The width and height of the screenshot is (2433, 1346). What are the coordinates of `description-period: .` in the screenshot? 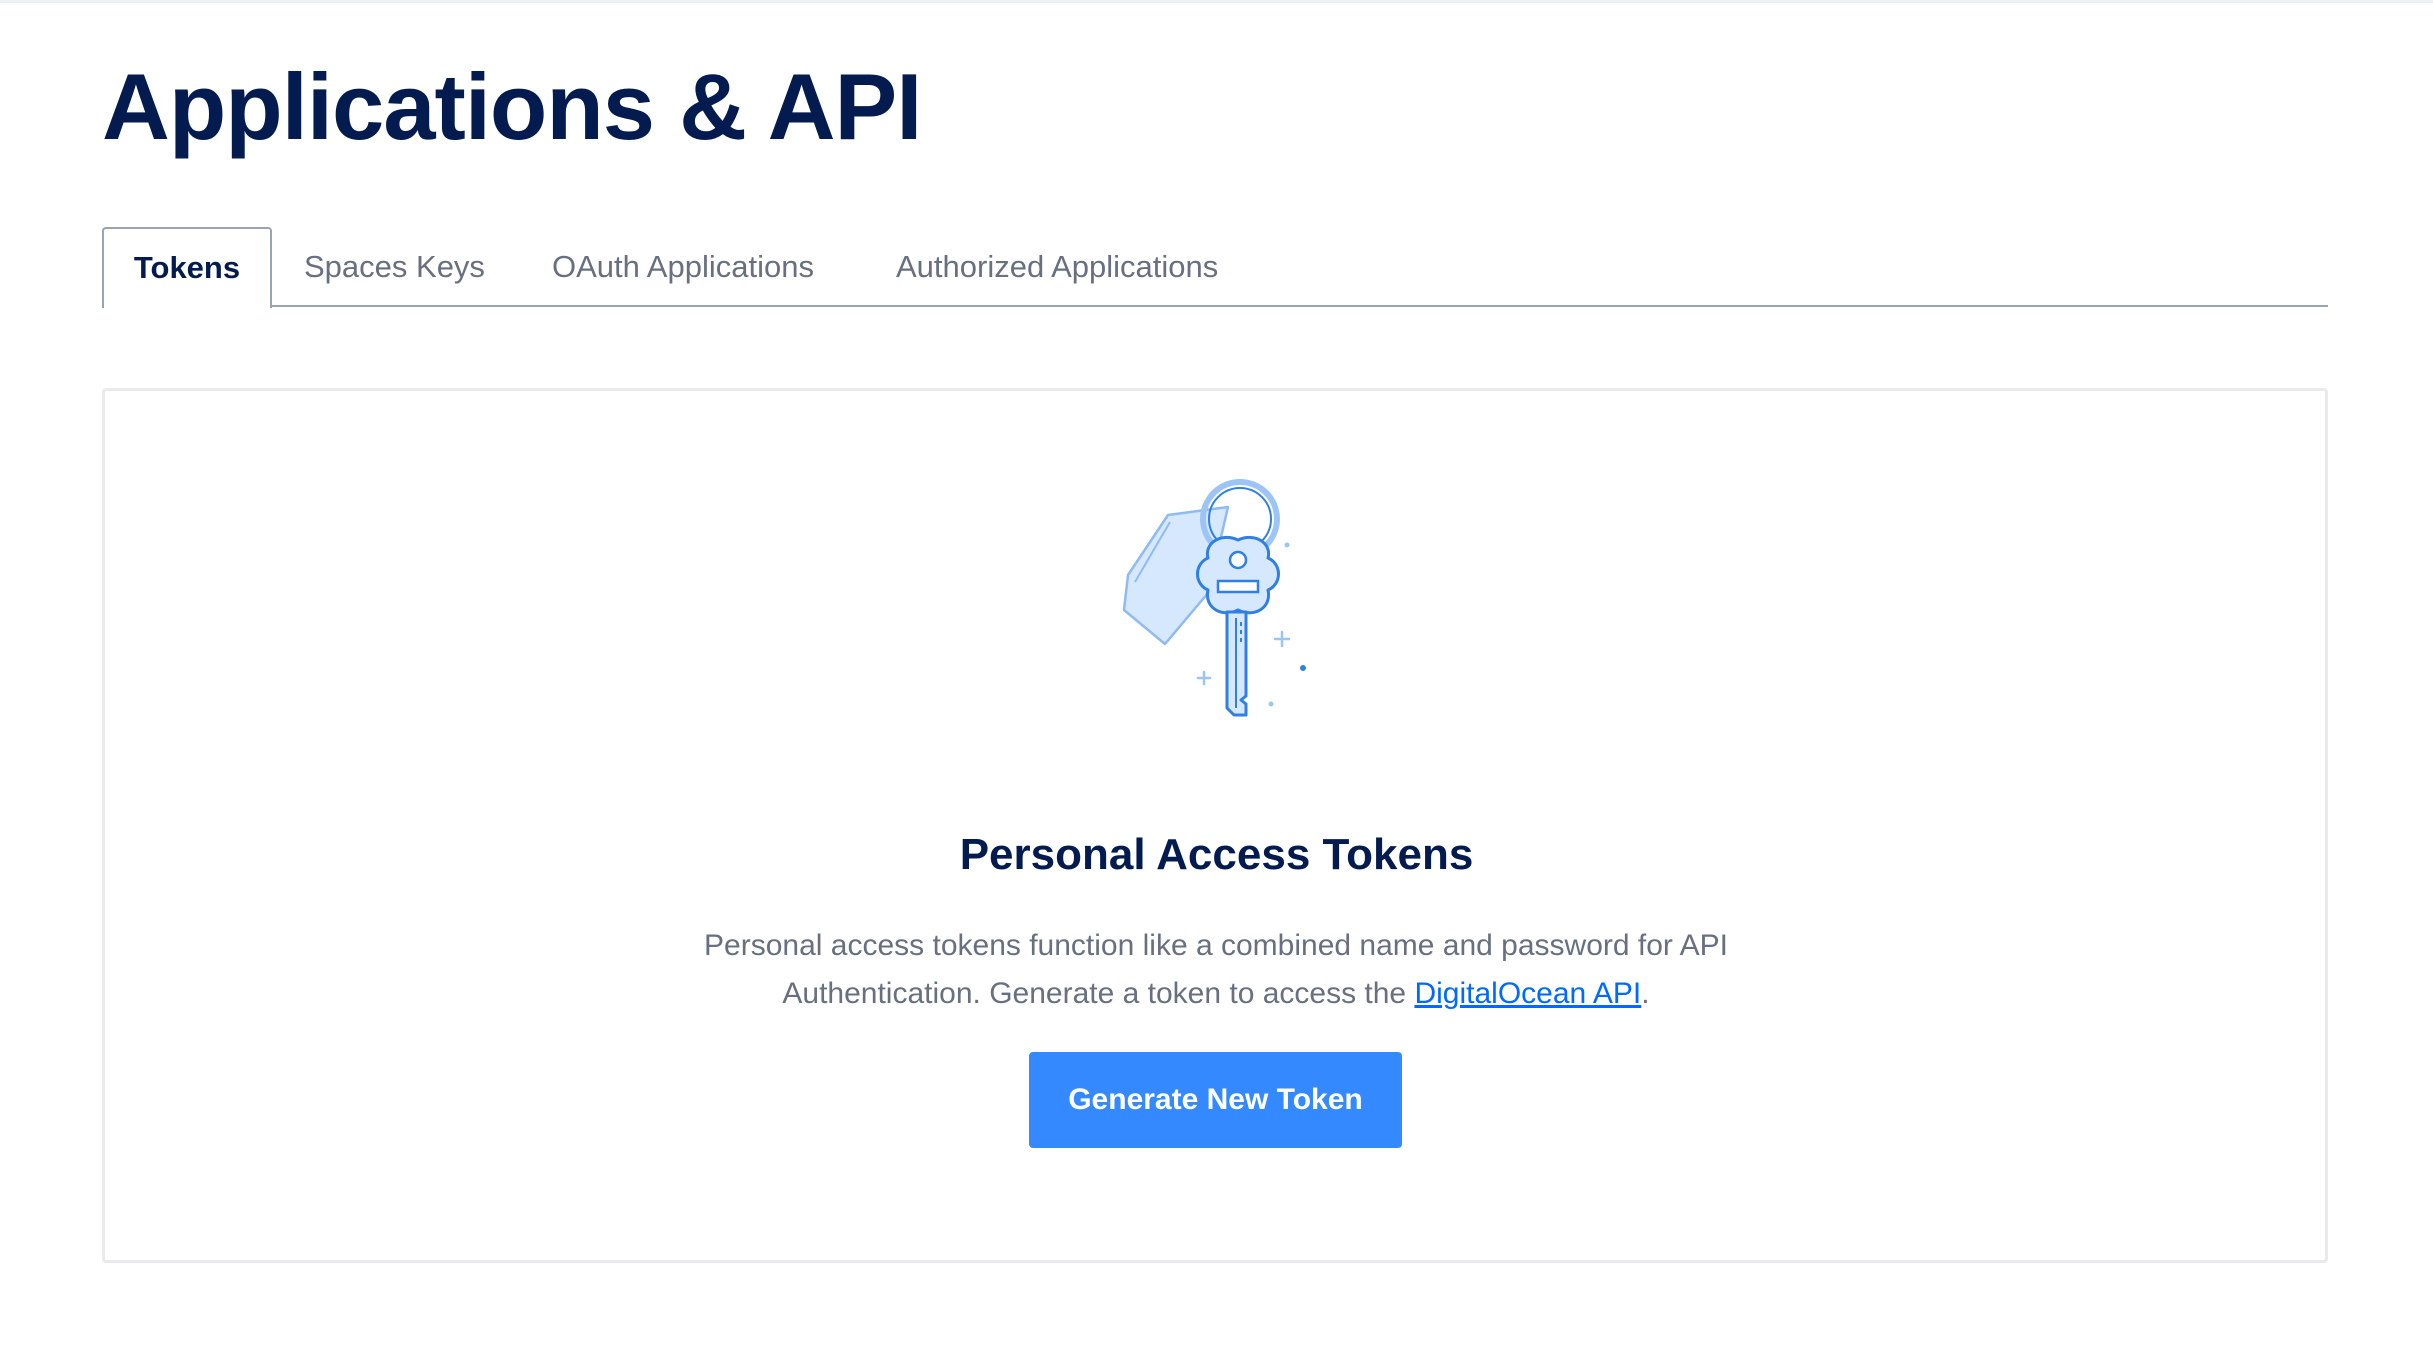 It's located at (1645, 993).